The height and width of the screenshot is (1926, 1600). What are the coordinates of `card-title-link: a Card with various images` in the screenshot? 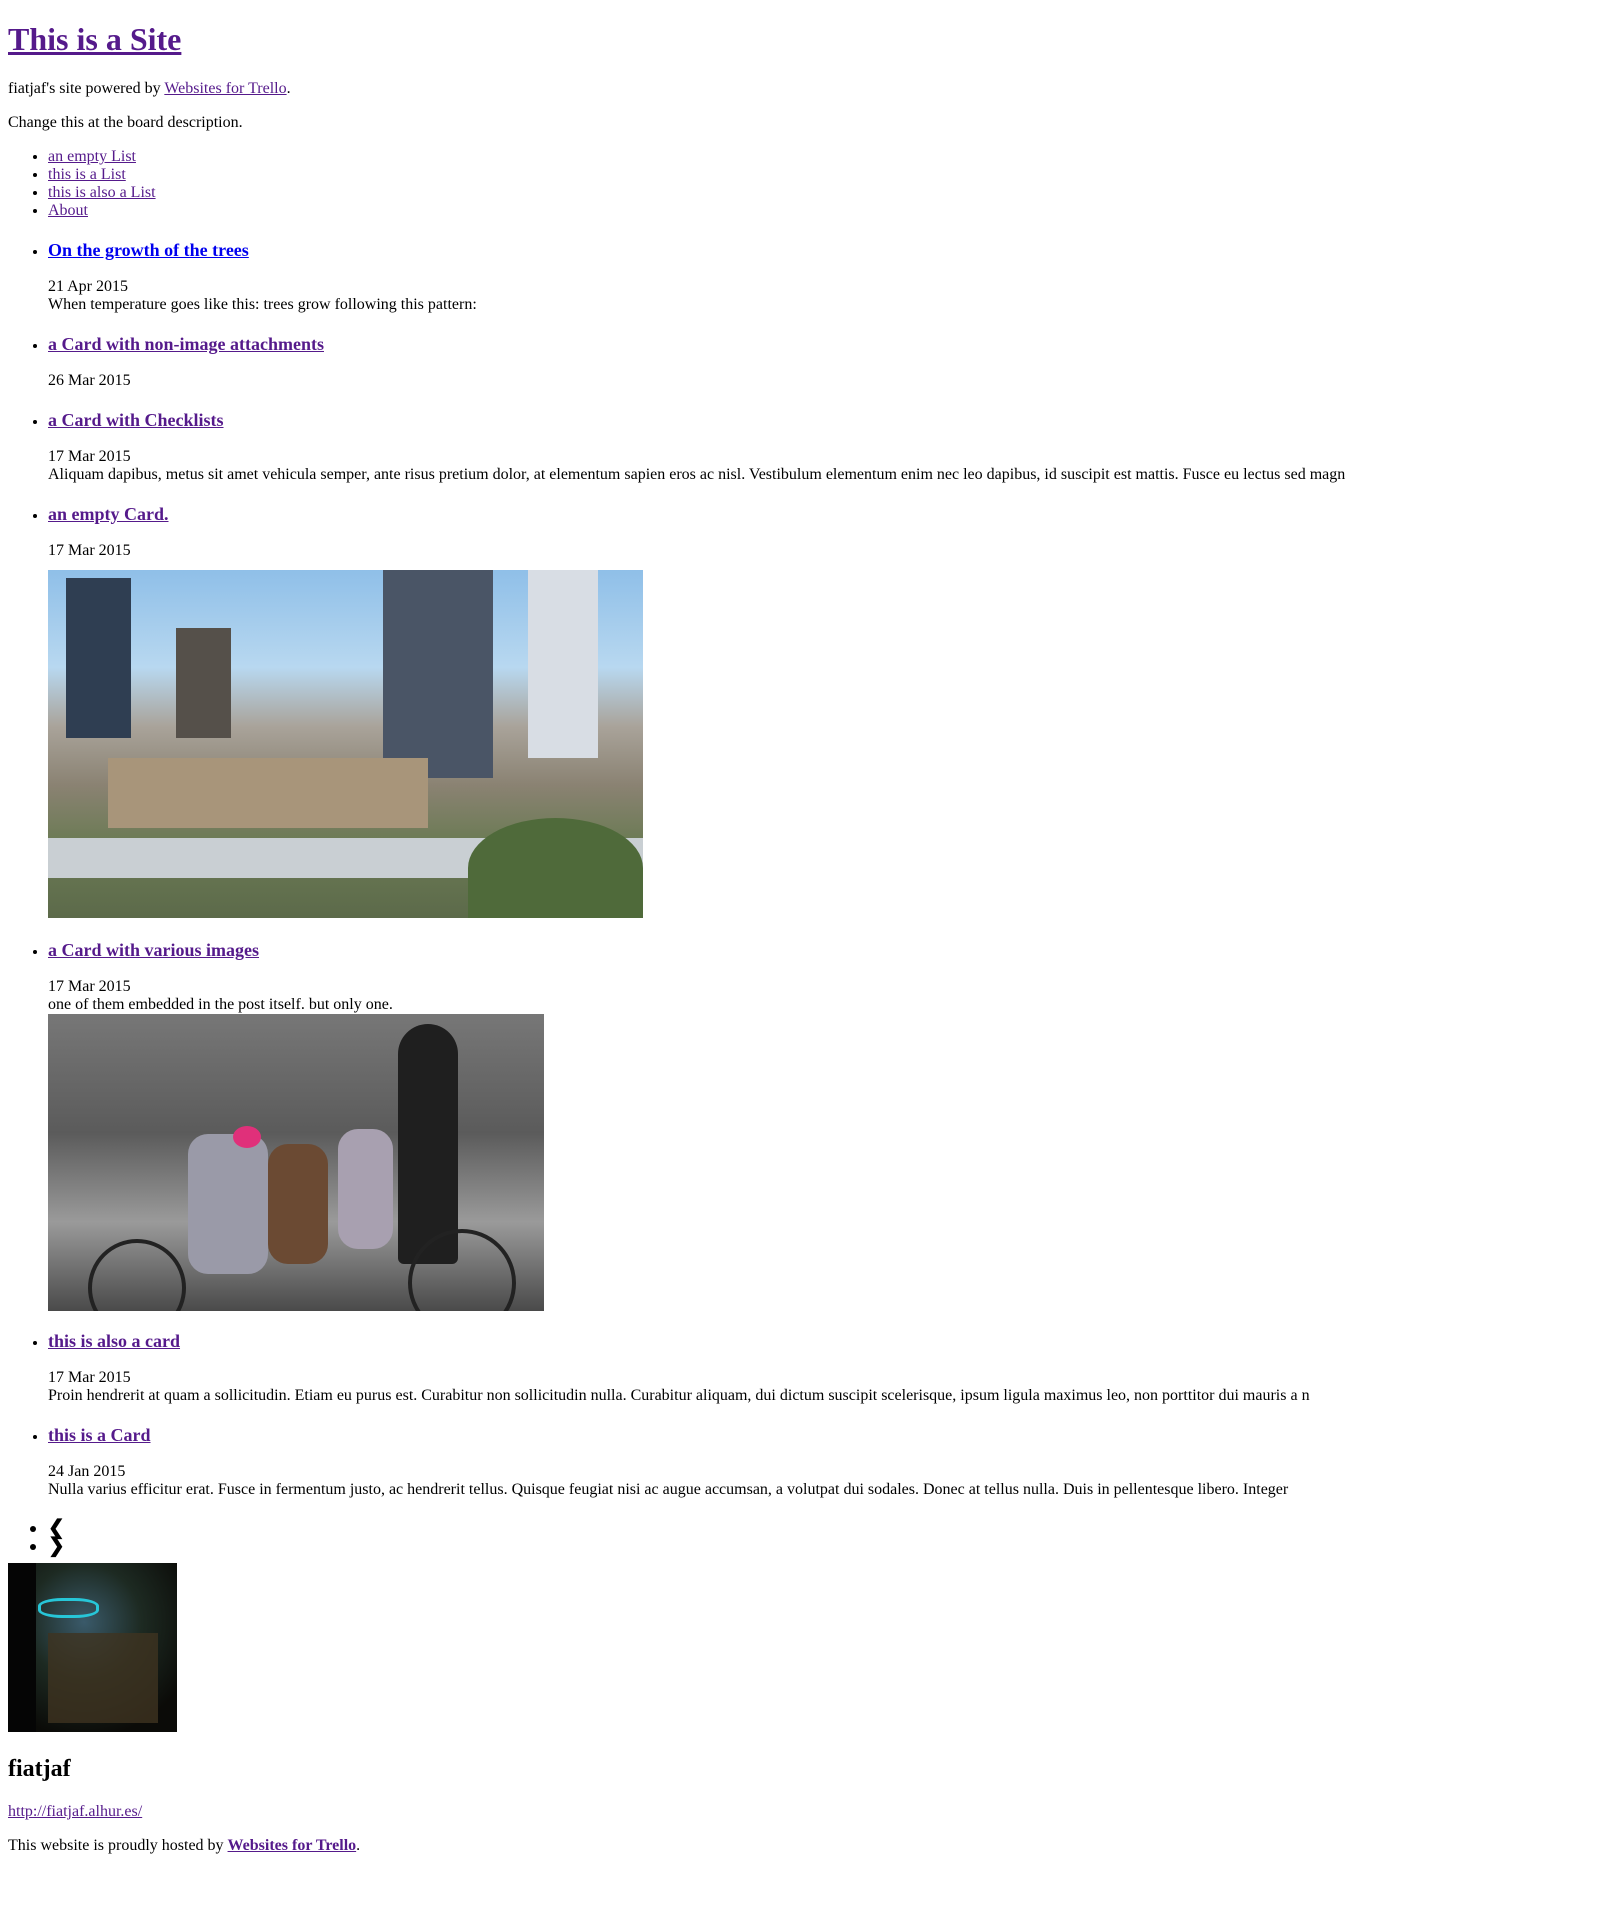 It's located at (153, 950).